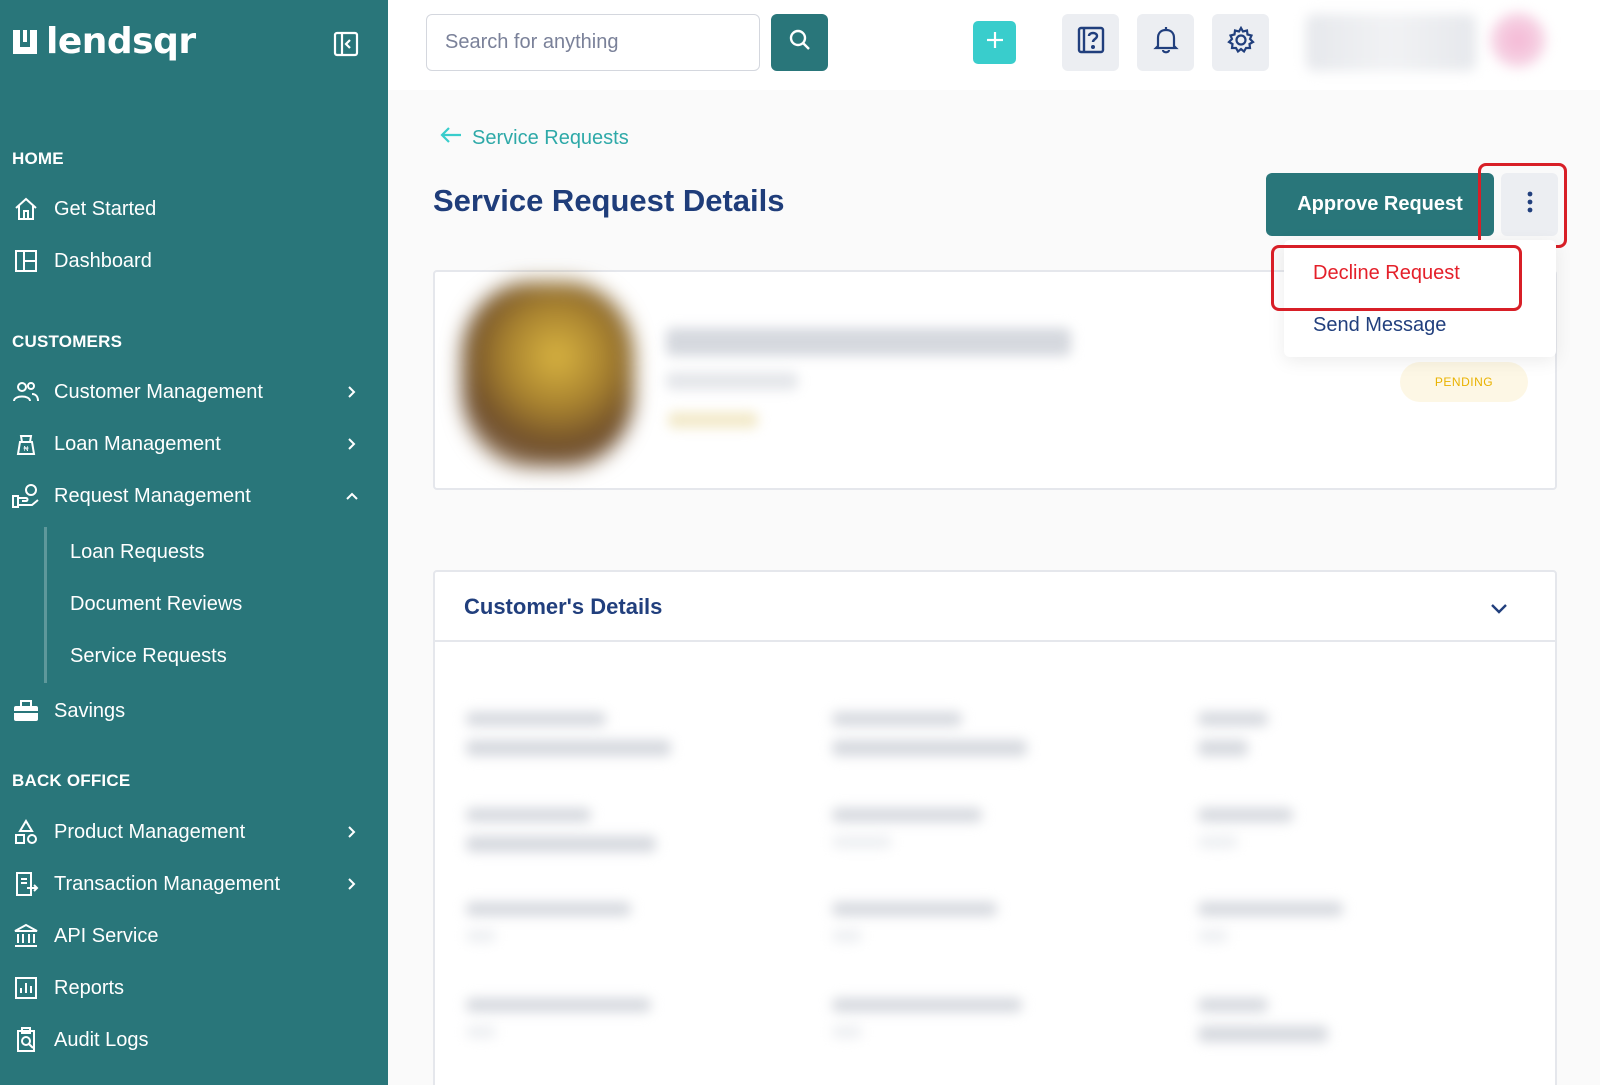 This screenshot has width=1600, height=1085. I want to click on search-button, so click(799, 42).